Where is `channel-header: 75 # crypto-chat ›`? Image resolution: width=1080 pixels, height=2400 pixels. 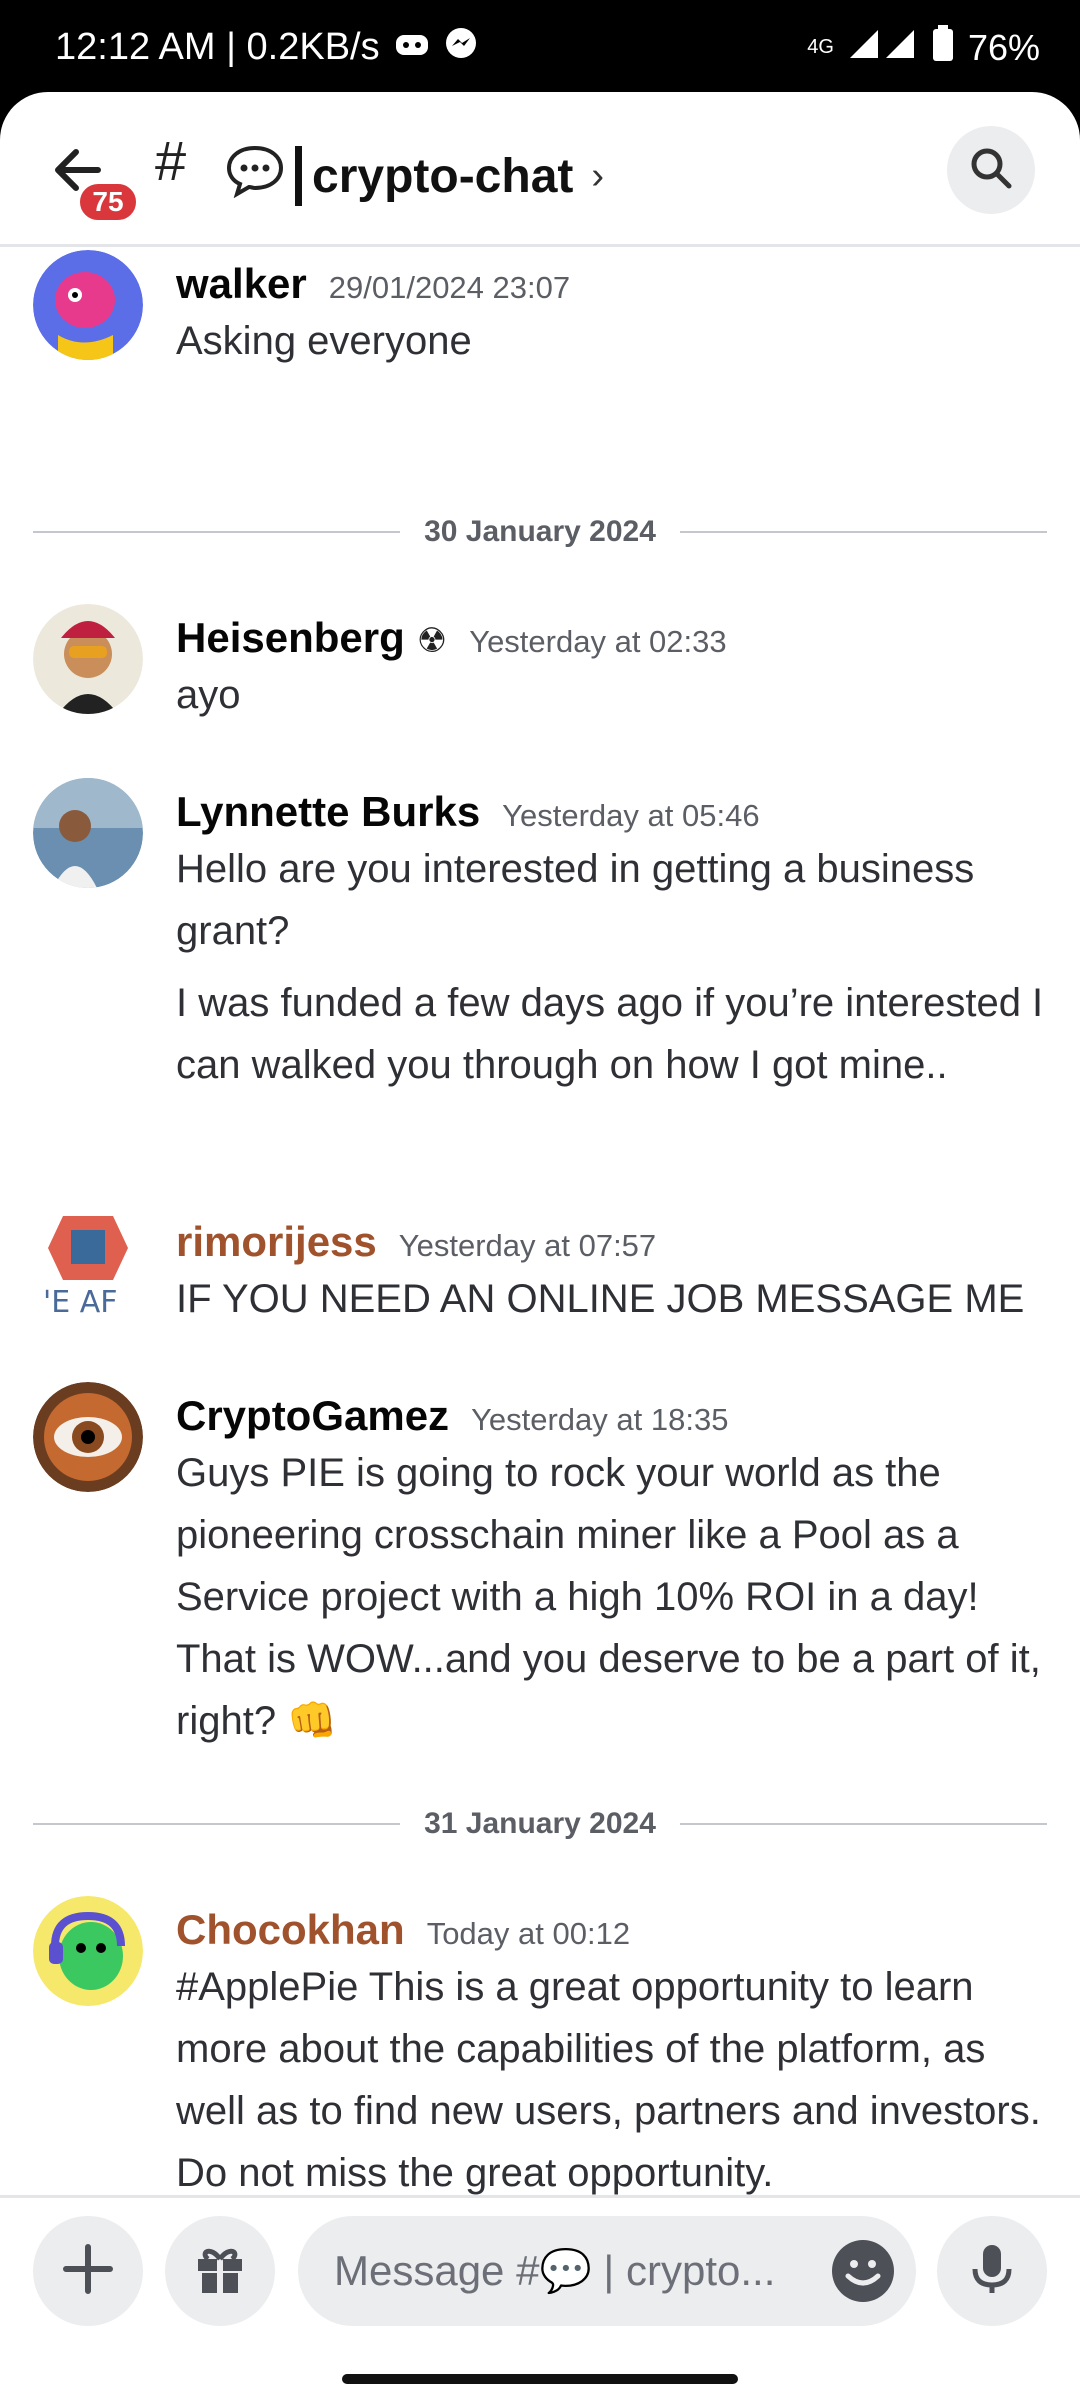
channel-header: 75 # crypto-chat › is located at coordinates (540, 169).